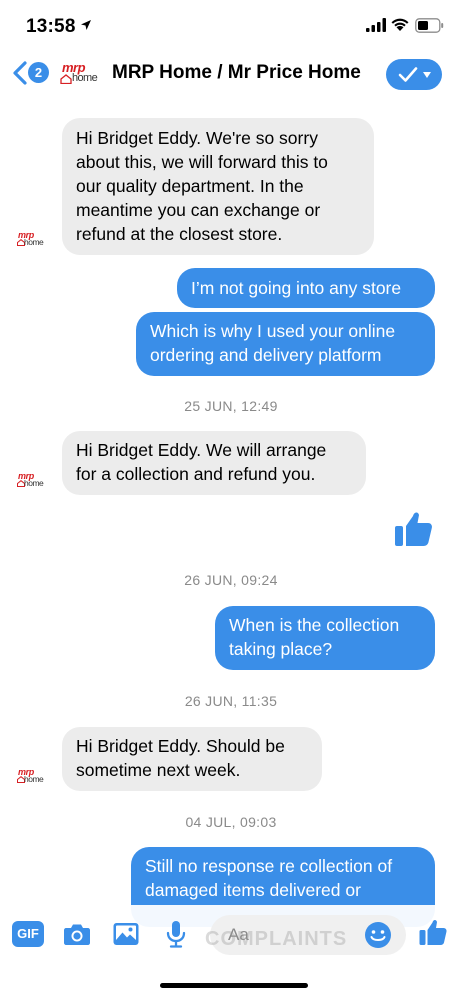 This screenshot has height=1000, width=462. What do you see at coordinates (86, 25) in the screenshot?
I see `location-arrow-icon` at bounding box center [86, 25].